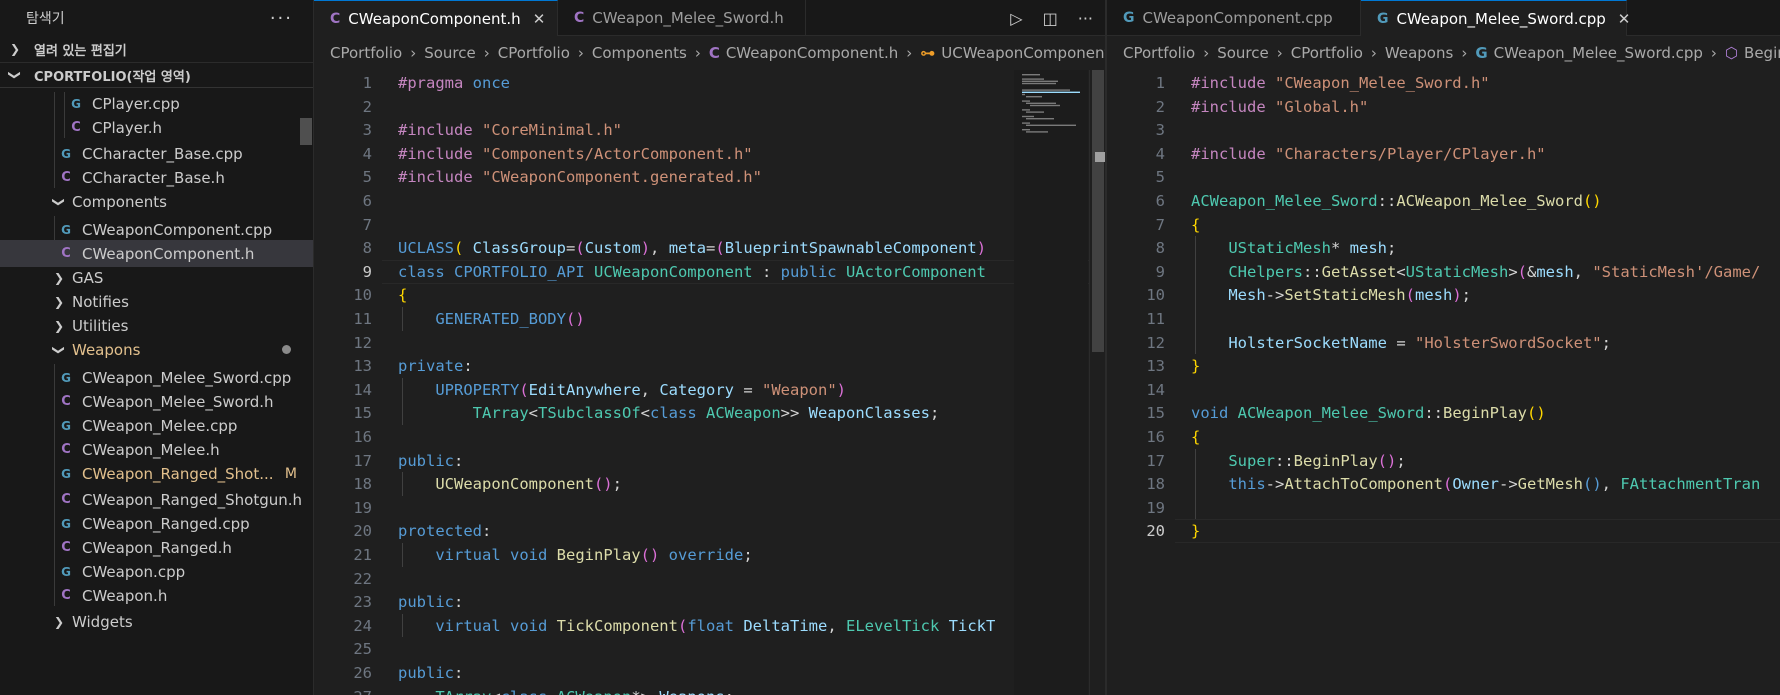  Describe the element at coordinates (1410, 153) in the screenshot. I see `code-token: "Characters/Player/CPlayer.h"` at that location.